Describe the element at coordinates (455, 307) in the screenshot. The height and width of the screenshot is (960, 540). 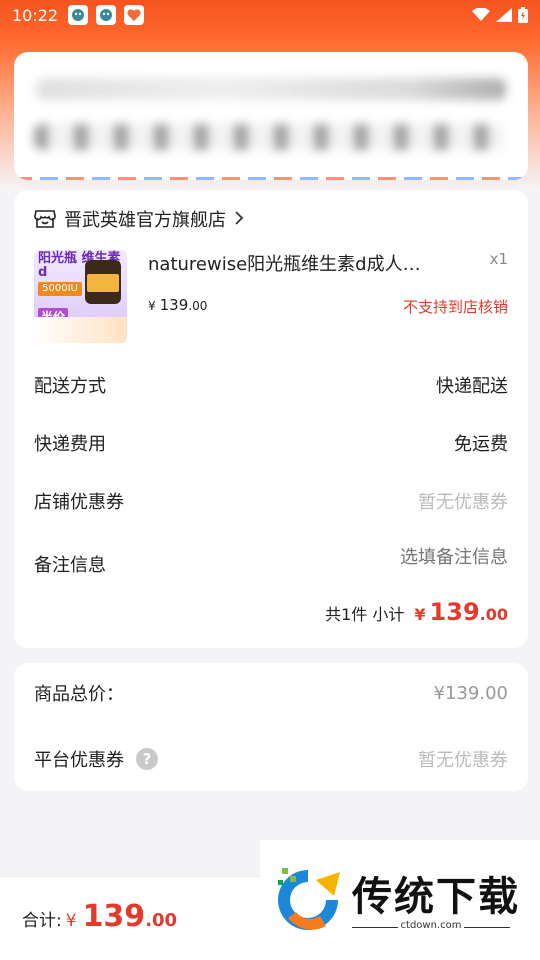
I see `product-pickup-note: 不支持到店核销` at that location.